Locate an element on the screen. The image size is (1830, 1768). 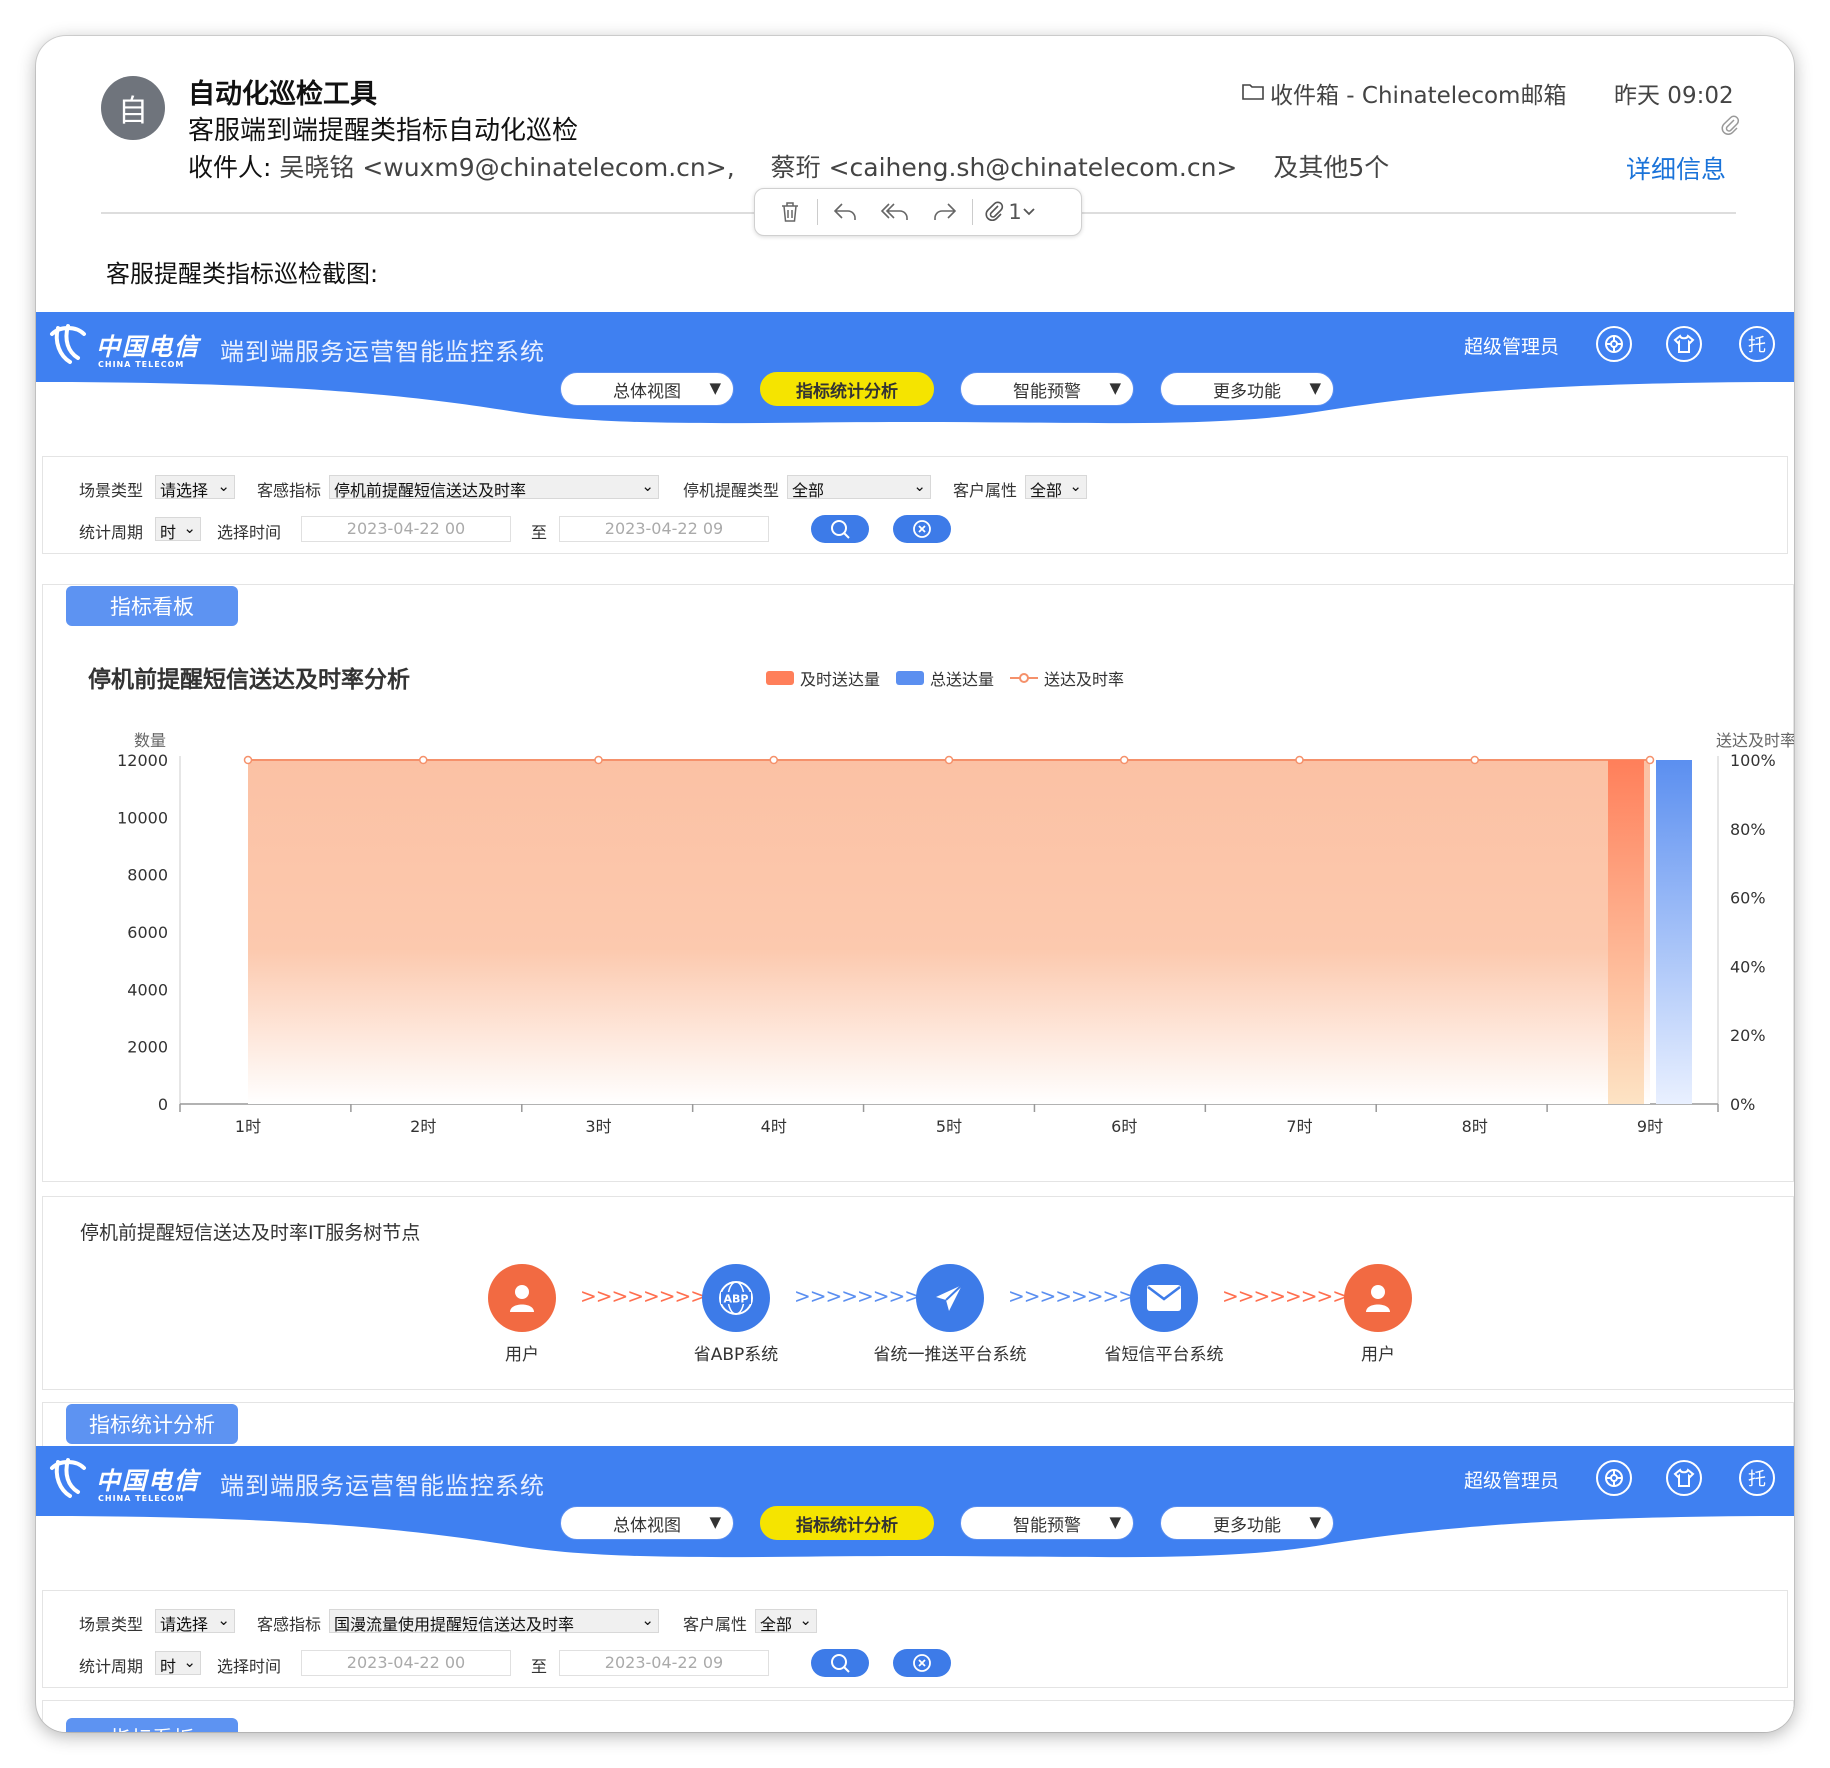
legend-label: 总送达量 is located at coordinates (962, 679).